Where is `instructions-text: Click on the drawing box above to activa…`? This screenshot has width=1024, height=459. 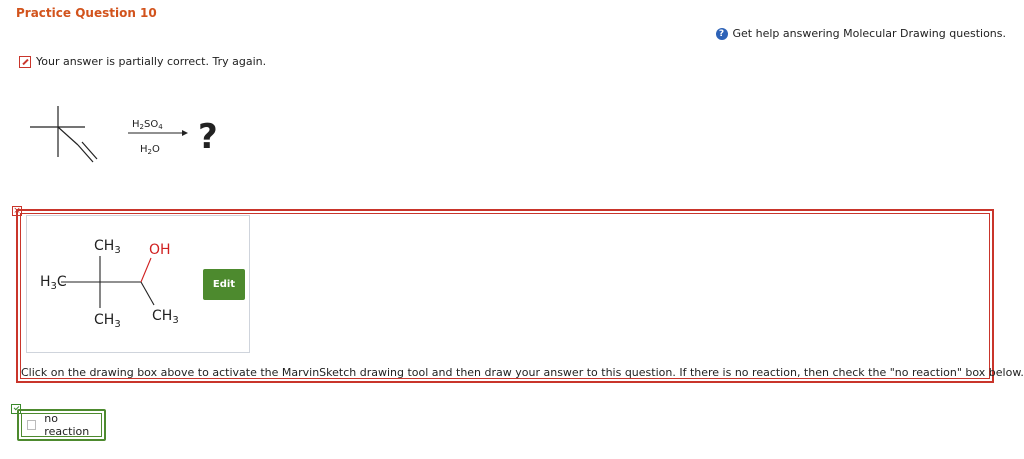
instructions-text: Click on the drawing box above to activa… is located at coordinates (522, 372).